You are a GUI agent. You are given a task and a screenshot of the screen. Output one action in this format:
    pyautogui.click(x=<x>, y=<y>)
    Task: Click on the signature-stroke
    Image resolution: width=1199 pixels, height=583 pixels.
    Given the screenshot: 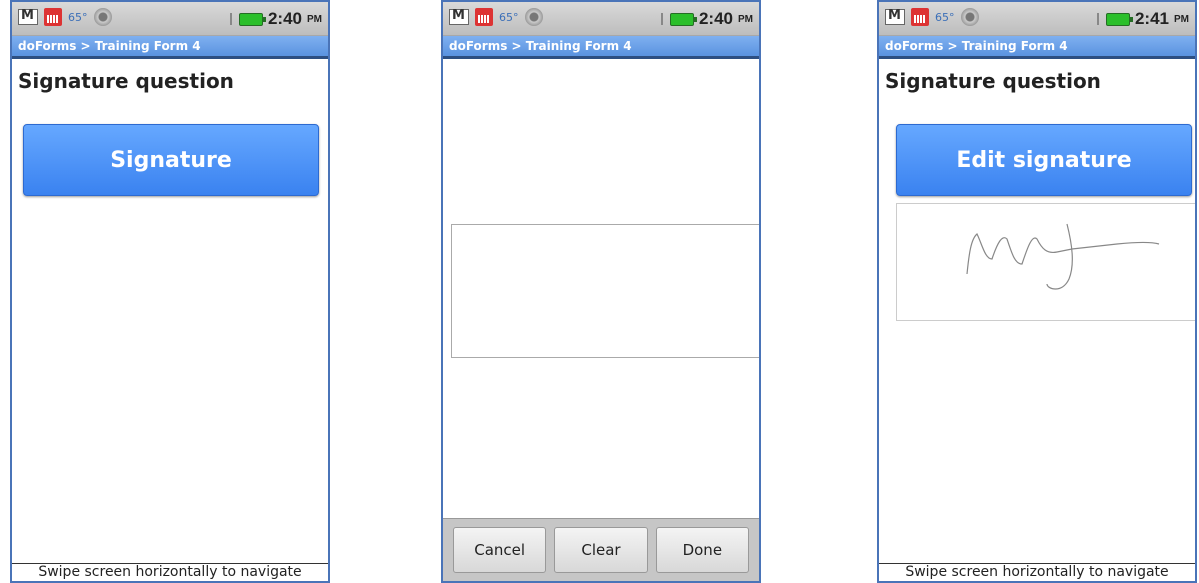 What is the action you would take?
    pyautogui.click(x=1063, y=256)
    